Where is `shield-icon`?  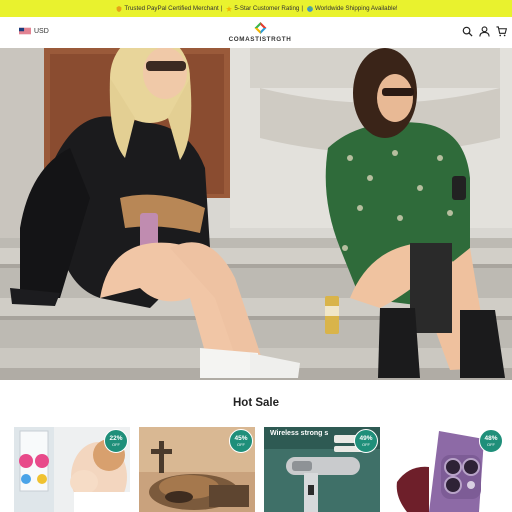 shield-icon is located at coordinates (119, 8).